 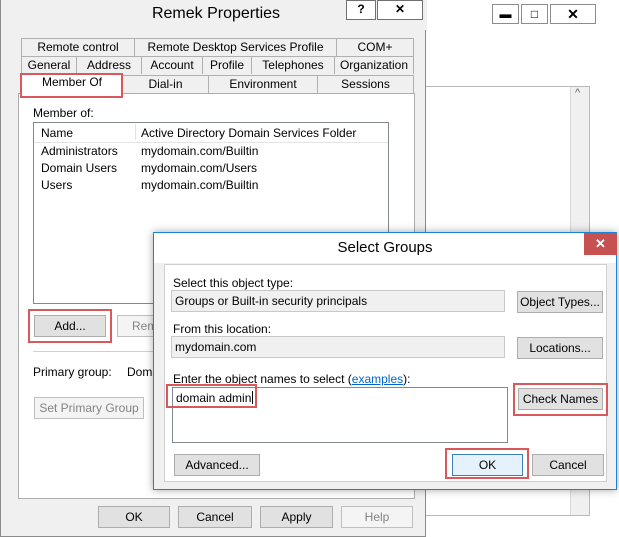 I want to click on minimize-icon: ▬, so click(x=505, y=14).